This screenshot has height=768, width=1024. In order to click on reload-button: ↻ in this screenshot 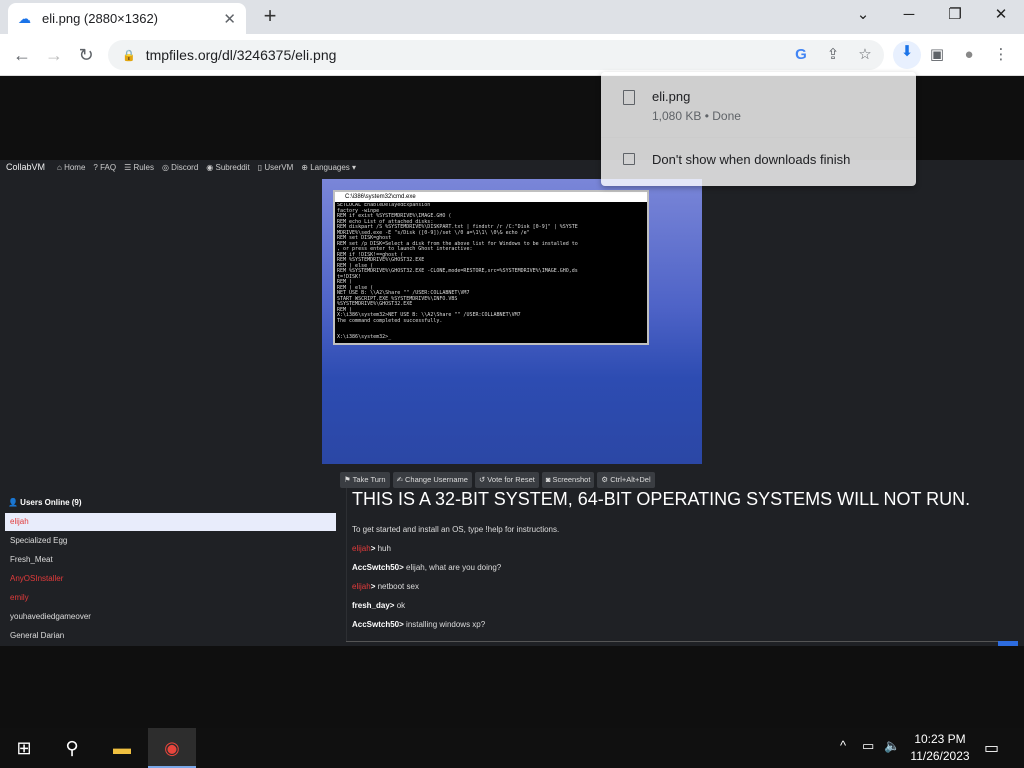, I will do `click(86, 55)`.